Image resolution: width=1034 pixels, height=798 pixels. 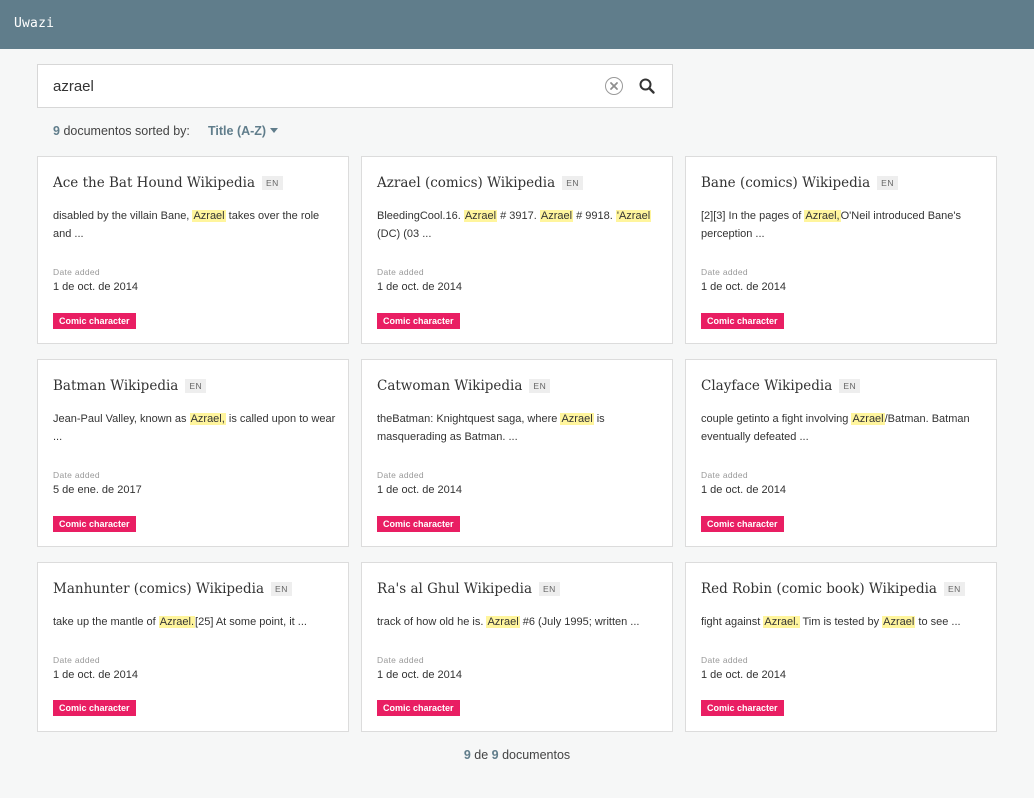 What do you see at coordinates (121, 419) in the screenshot?
I see `snippet-text: Jean-Paul Valley, known as` at bounding box center [121, 419].